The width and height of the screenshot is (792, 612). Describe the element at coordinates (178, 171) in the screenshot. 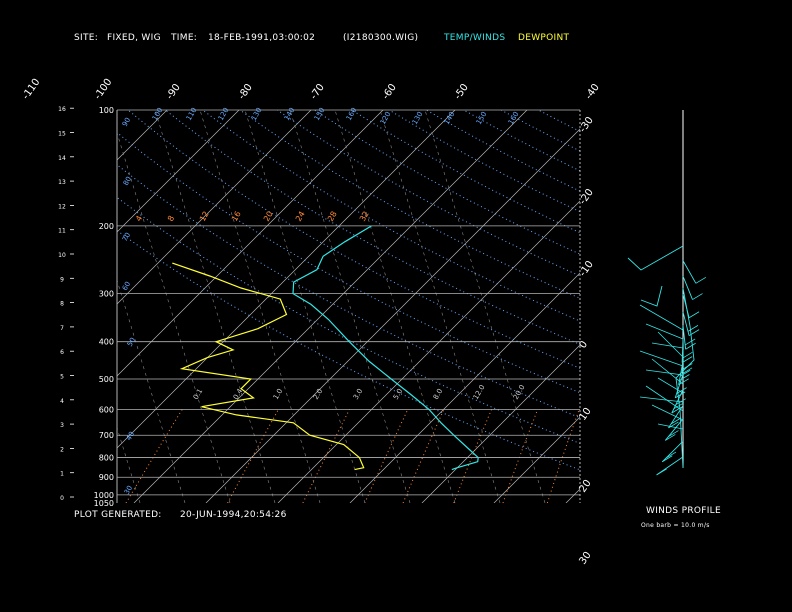

I see `isotherm--80` at that location.